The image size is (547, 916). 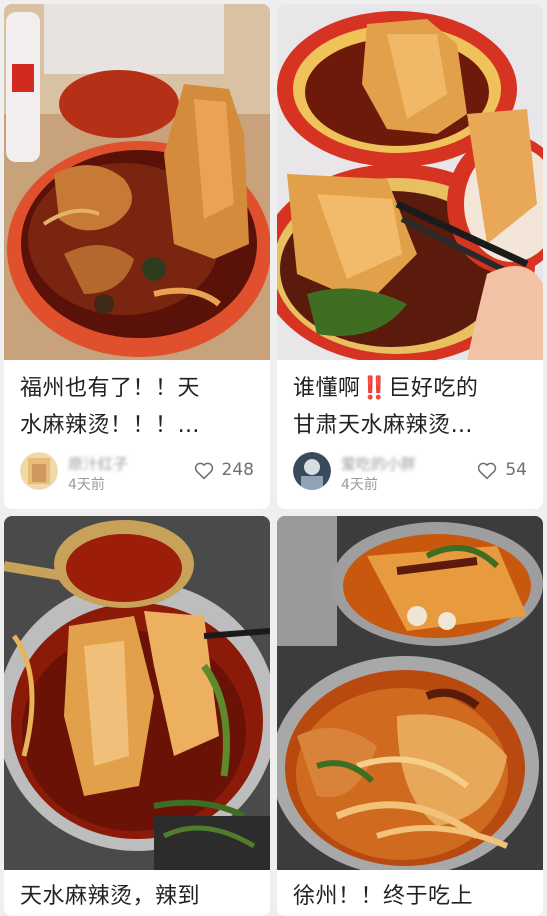 I want to click on like-button: 54, so click(x=502, y=470).